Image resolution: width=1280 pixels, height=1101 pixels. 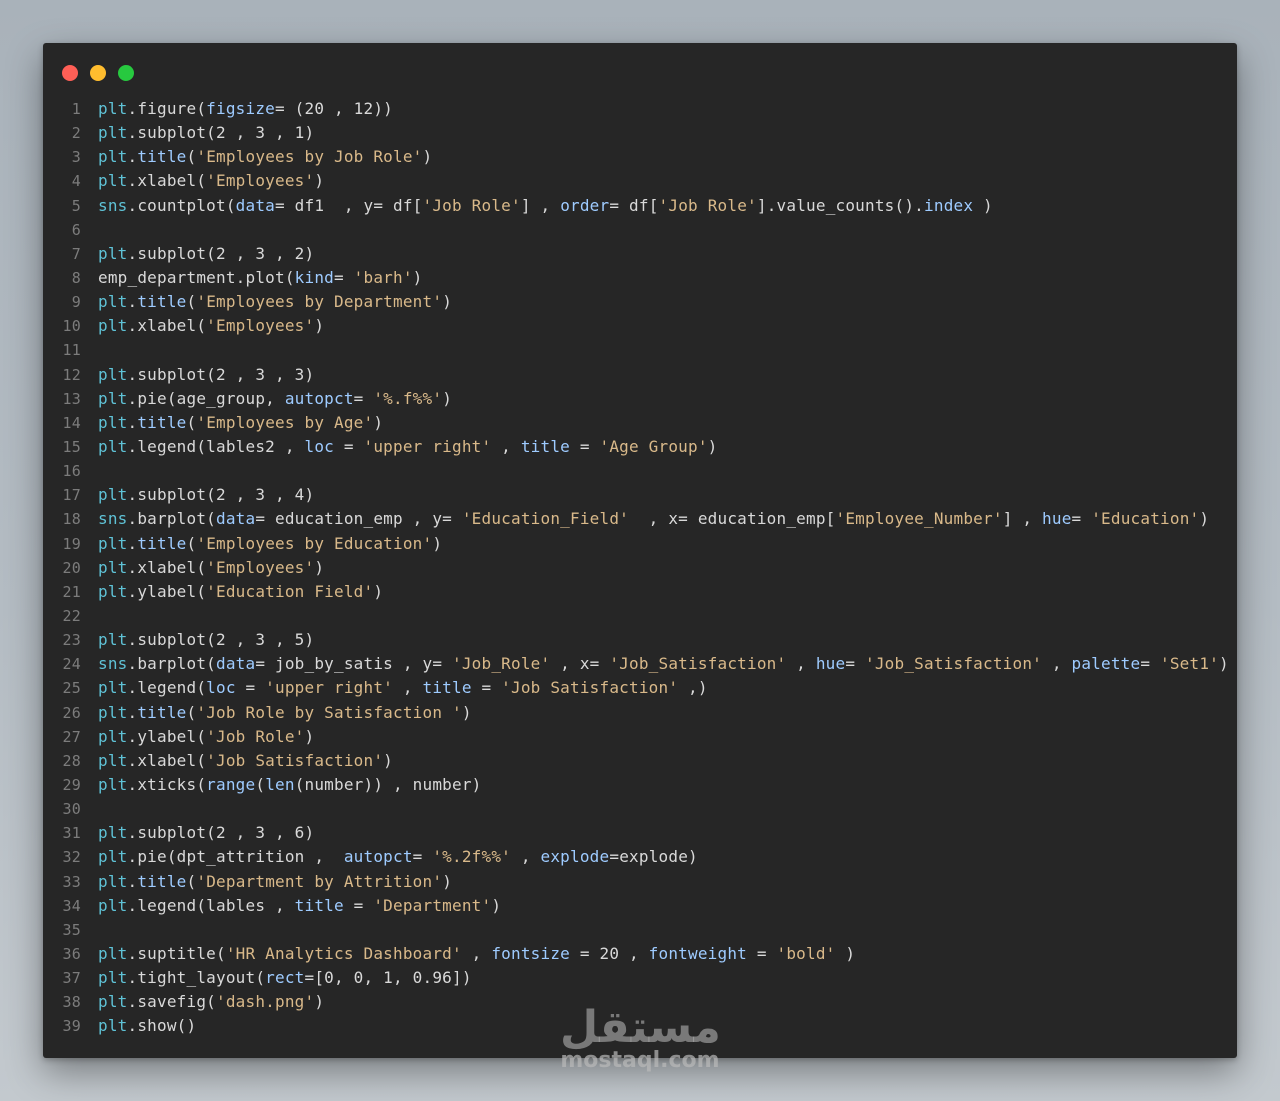 What do you see at coordinates (640, 278) in the screenshot?
I see `code-line: 8 emp_department.plot(kind= 'barh')` at bounding box center [640, 278].